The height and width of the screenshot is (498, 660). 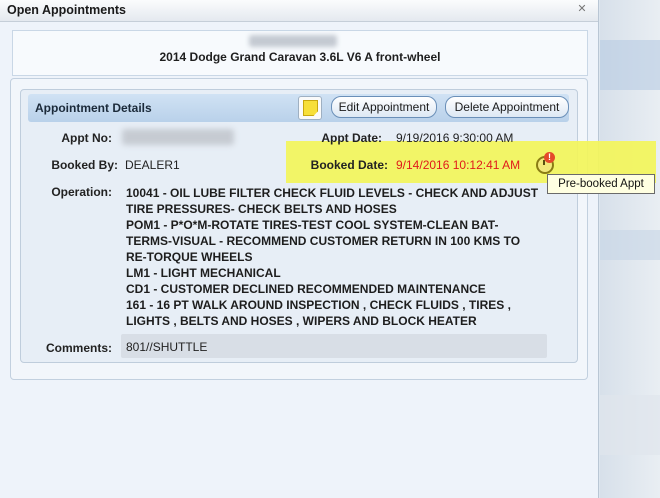 I want to click on booked-date-label: Booked Date:, so click(x=349, y=165).